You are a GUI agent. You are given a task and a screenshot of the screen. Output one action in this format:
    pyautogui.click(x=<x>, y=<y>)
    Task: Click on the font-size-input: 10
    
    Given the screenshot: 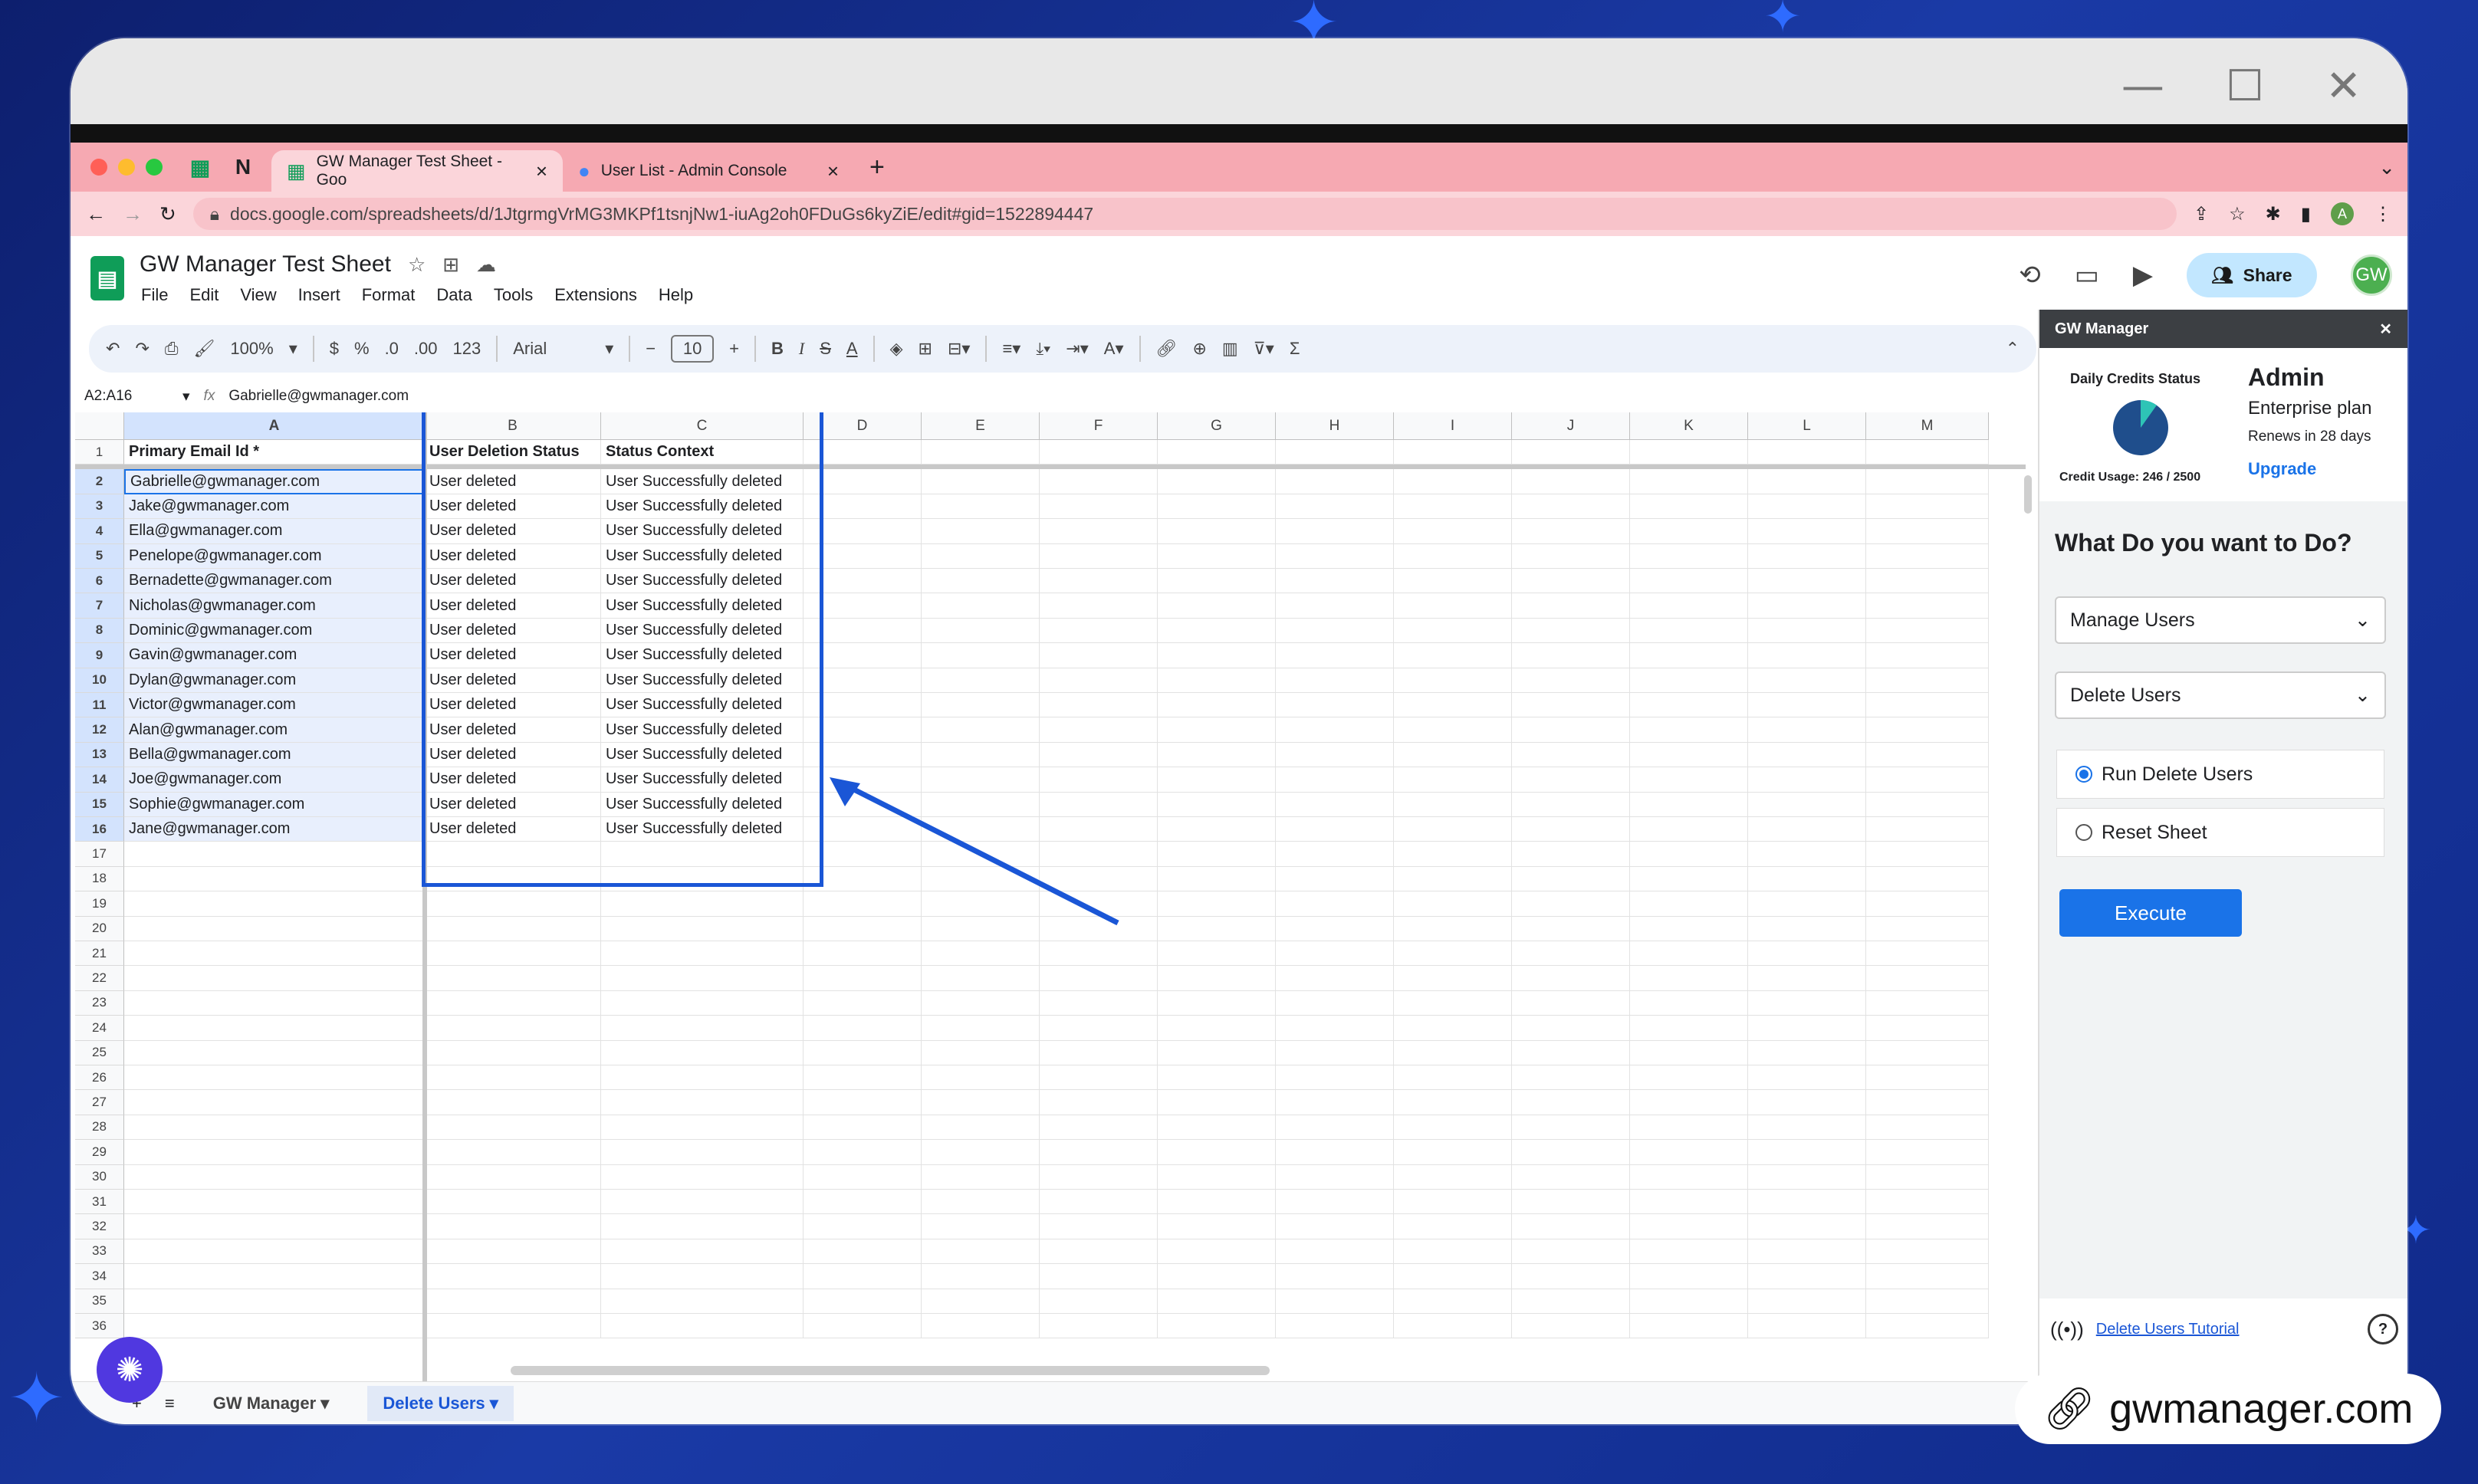 What is the action you would take?
    pyautogui.click(x=693, y=349)
    